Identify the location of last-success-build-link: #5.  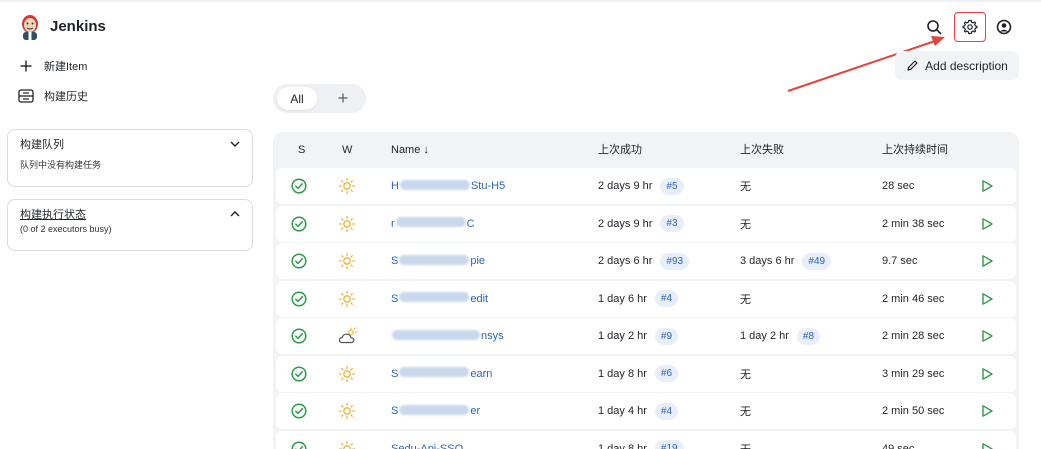
(672, 186).